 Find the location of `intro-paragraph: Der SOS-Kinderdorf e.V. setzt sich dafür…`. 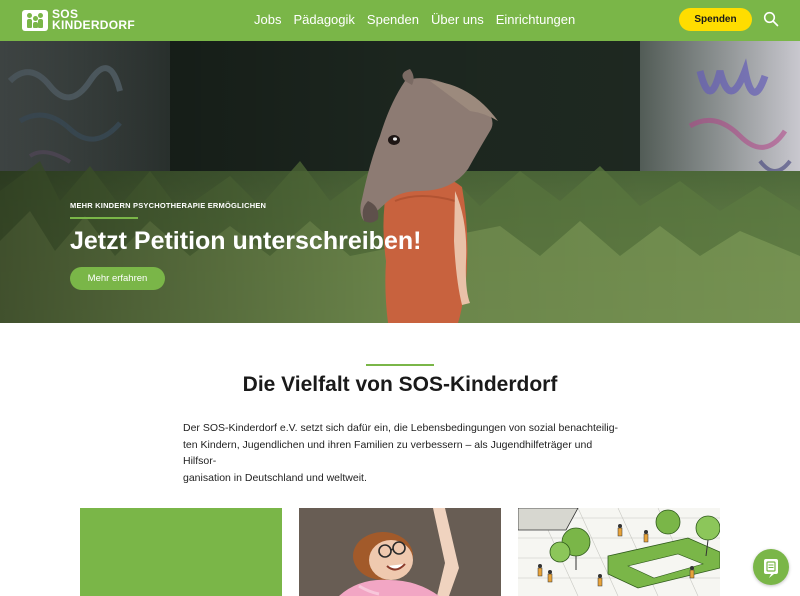

intro-paragraph: Der SOS-Kinderdorf e.V. setzt sich dafür… is located at coordinates (401, 453).